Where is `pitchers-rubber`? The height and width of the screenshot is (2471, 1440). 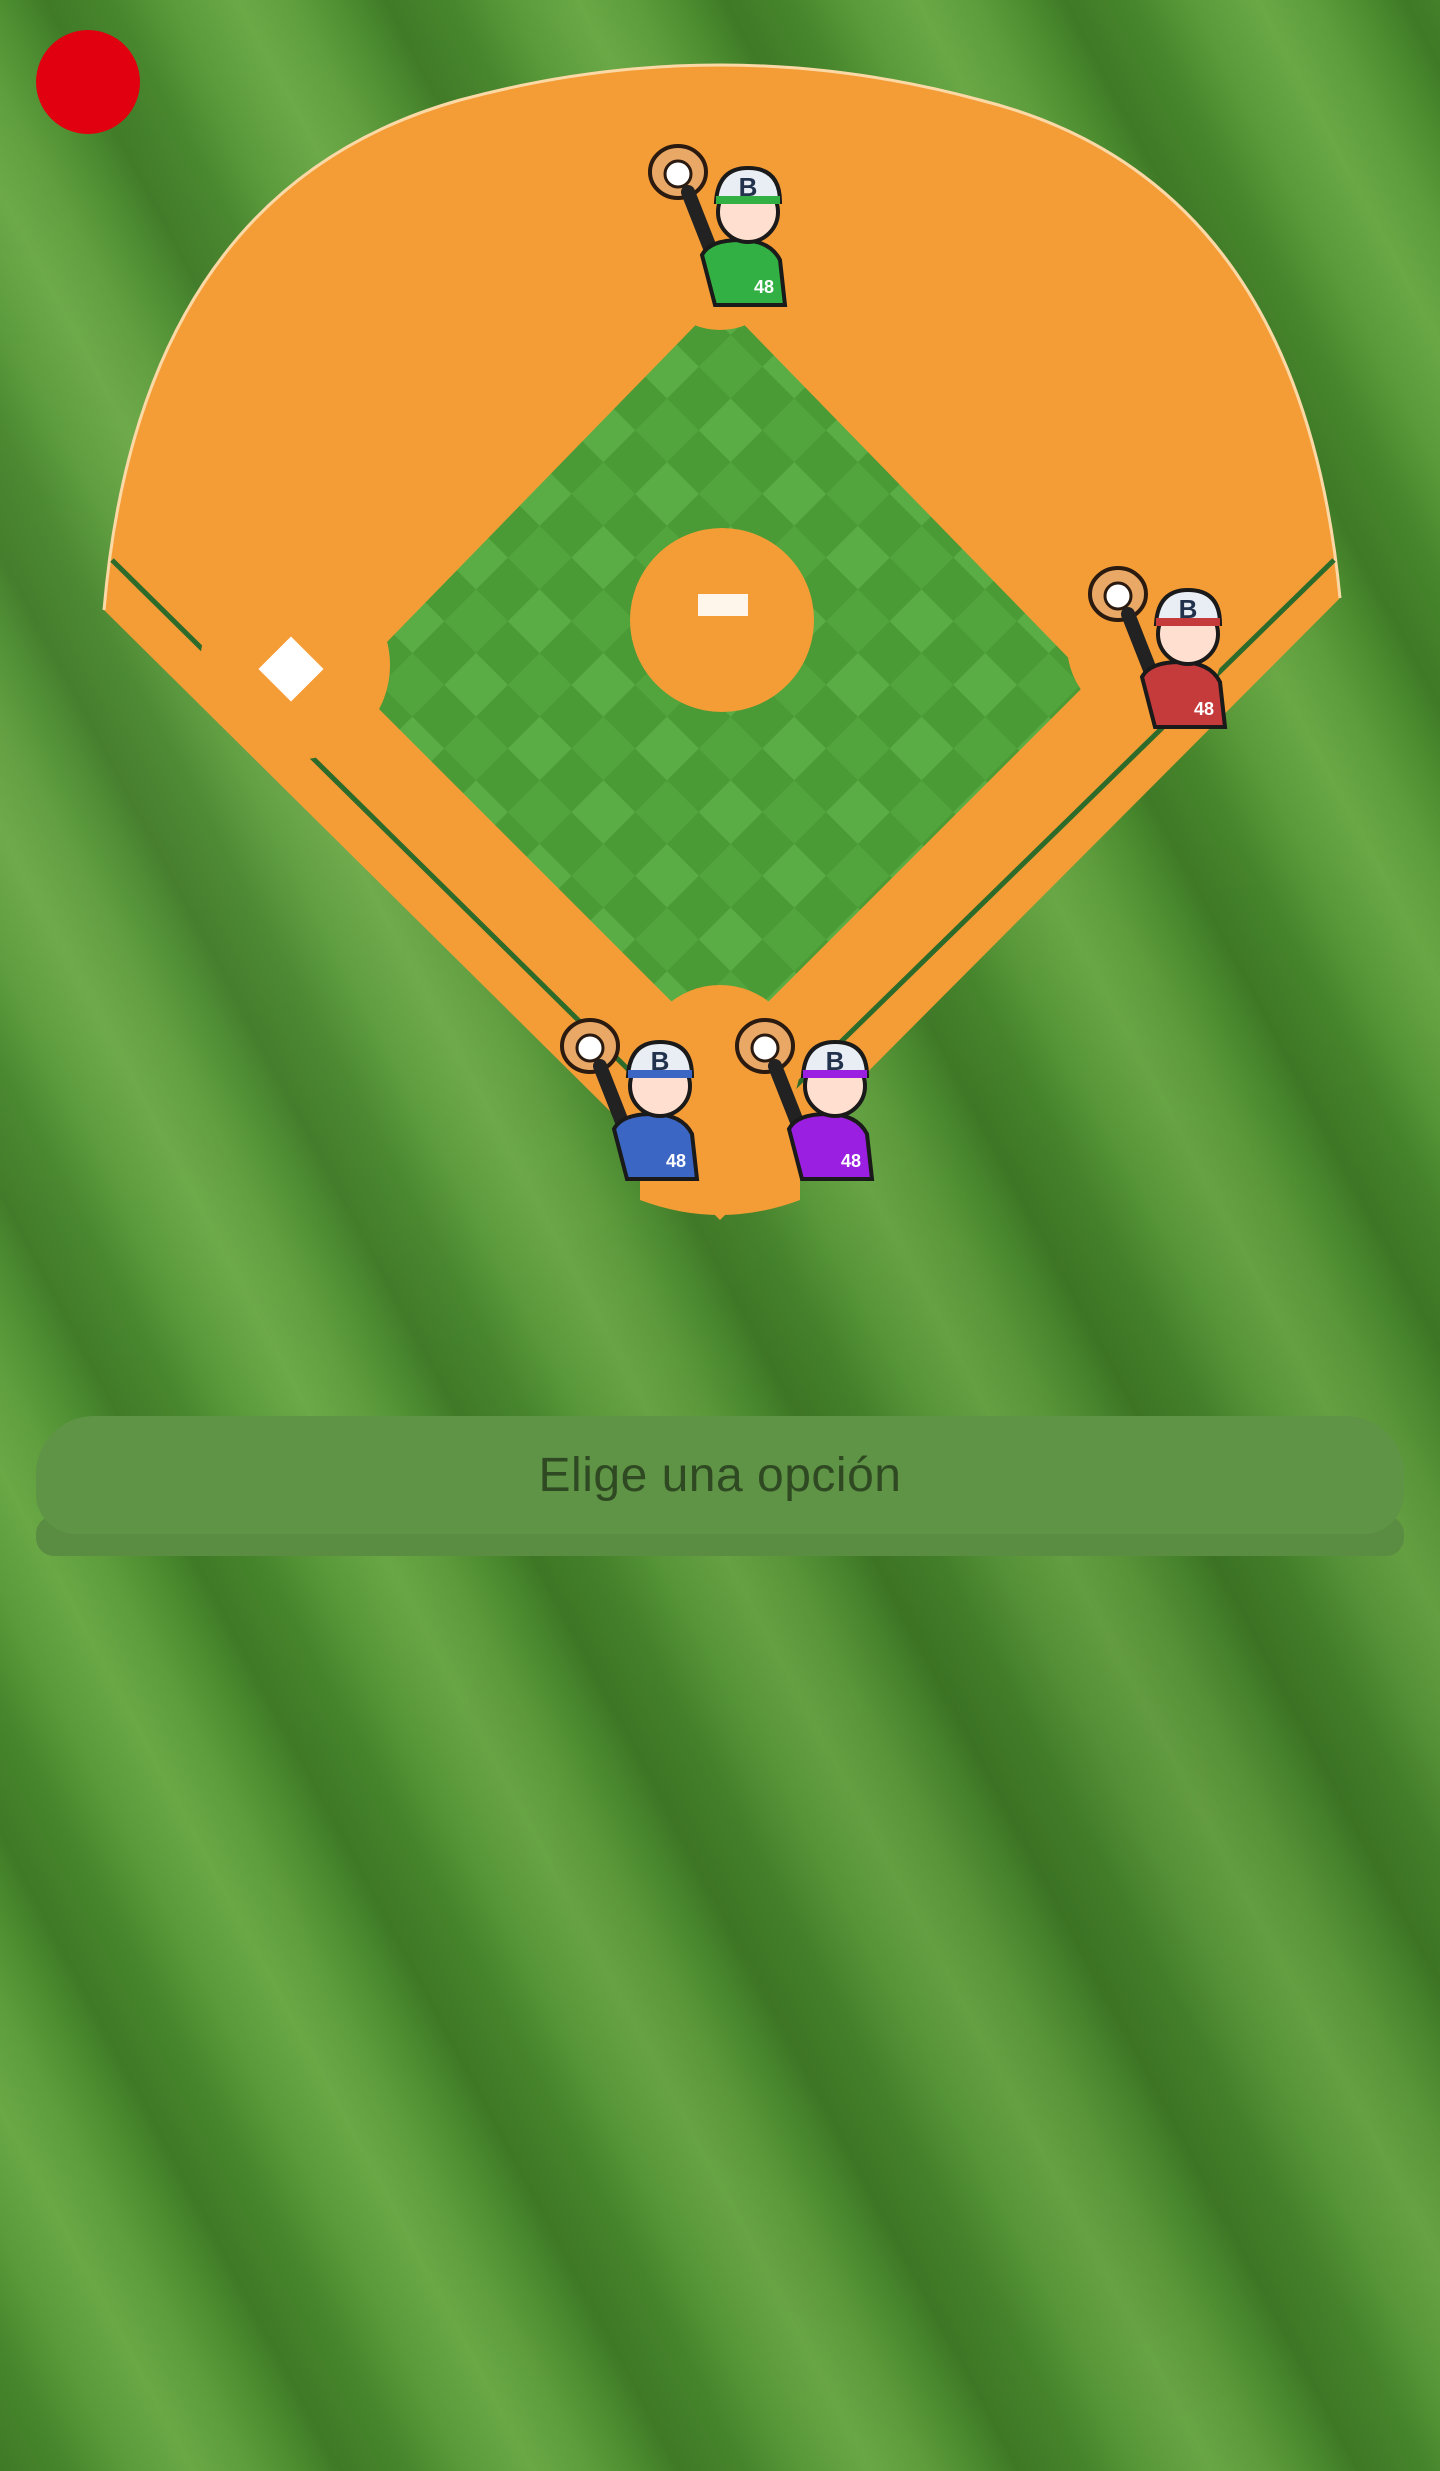 pitchers-rubber is located at coordinates (723, 605).